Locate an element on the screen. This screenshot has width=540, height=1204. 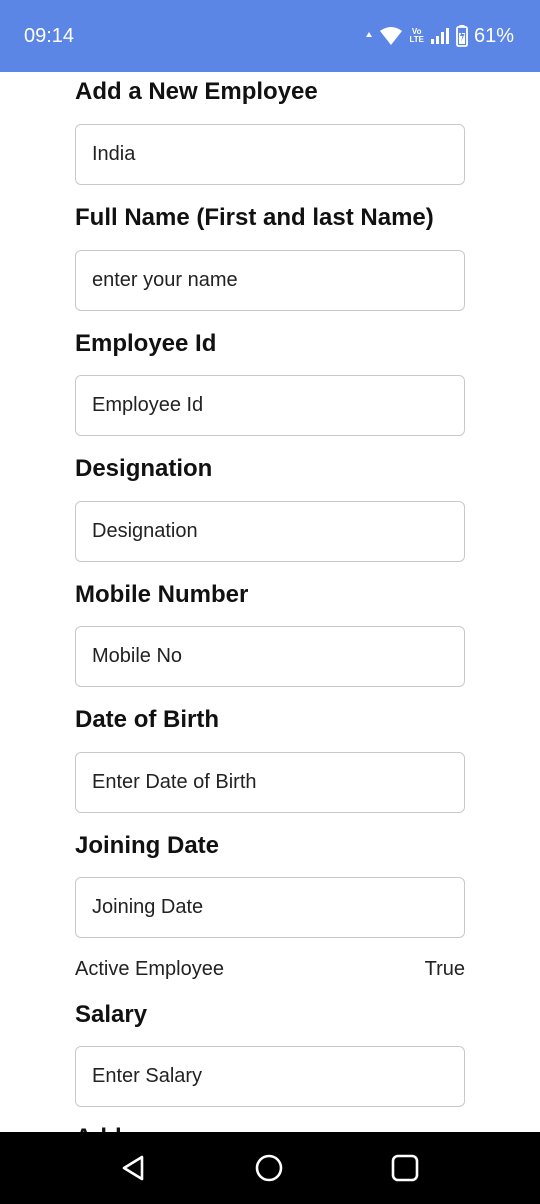
mobile-number-input is located at coordinates (270, 656).